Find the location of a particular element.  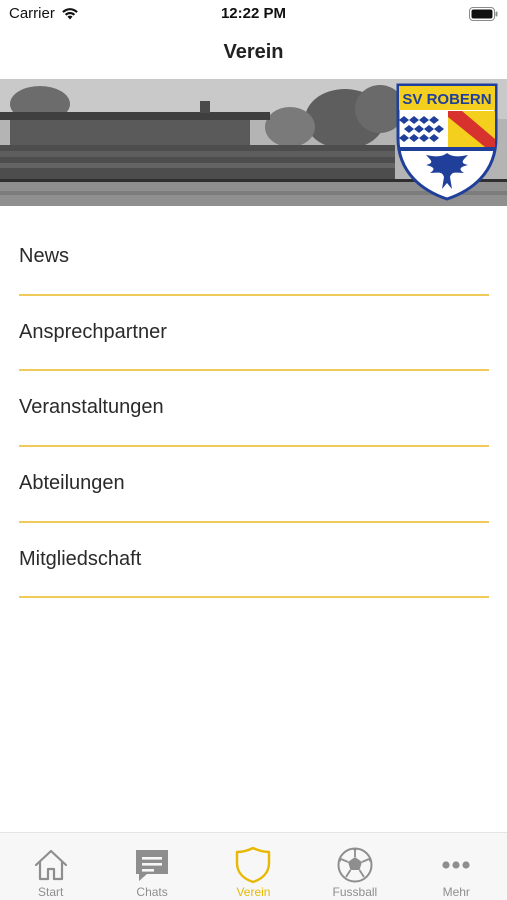

navigation-bar: Verein is located at coordinates (253, 53).